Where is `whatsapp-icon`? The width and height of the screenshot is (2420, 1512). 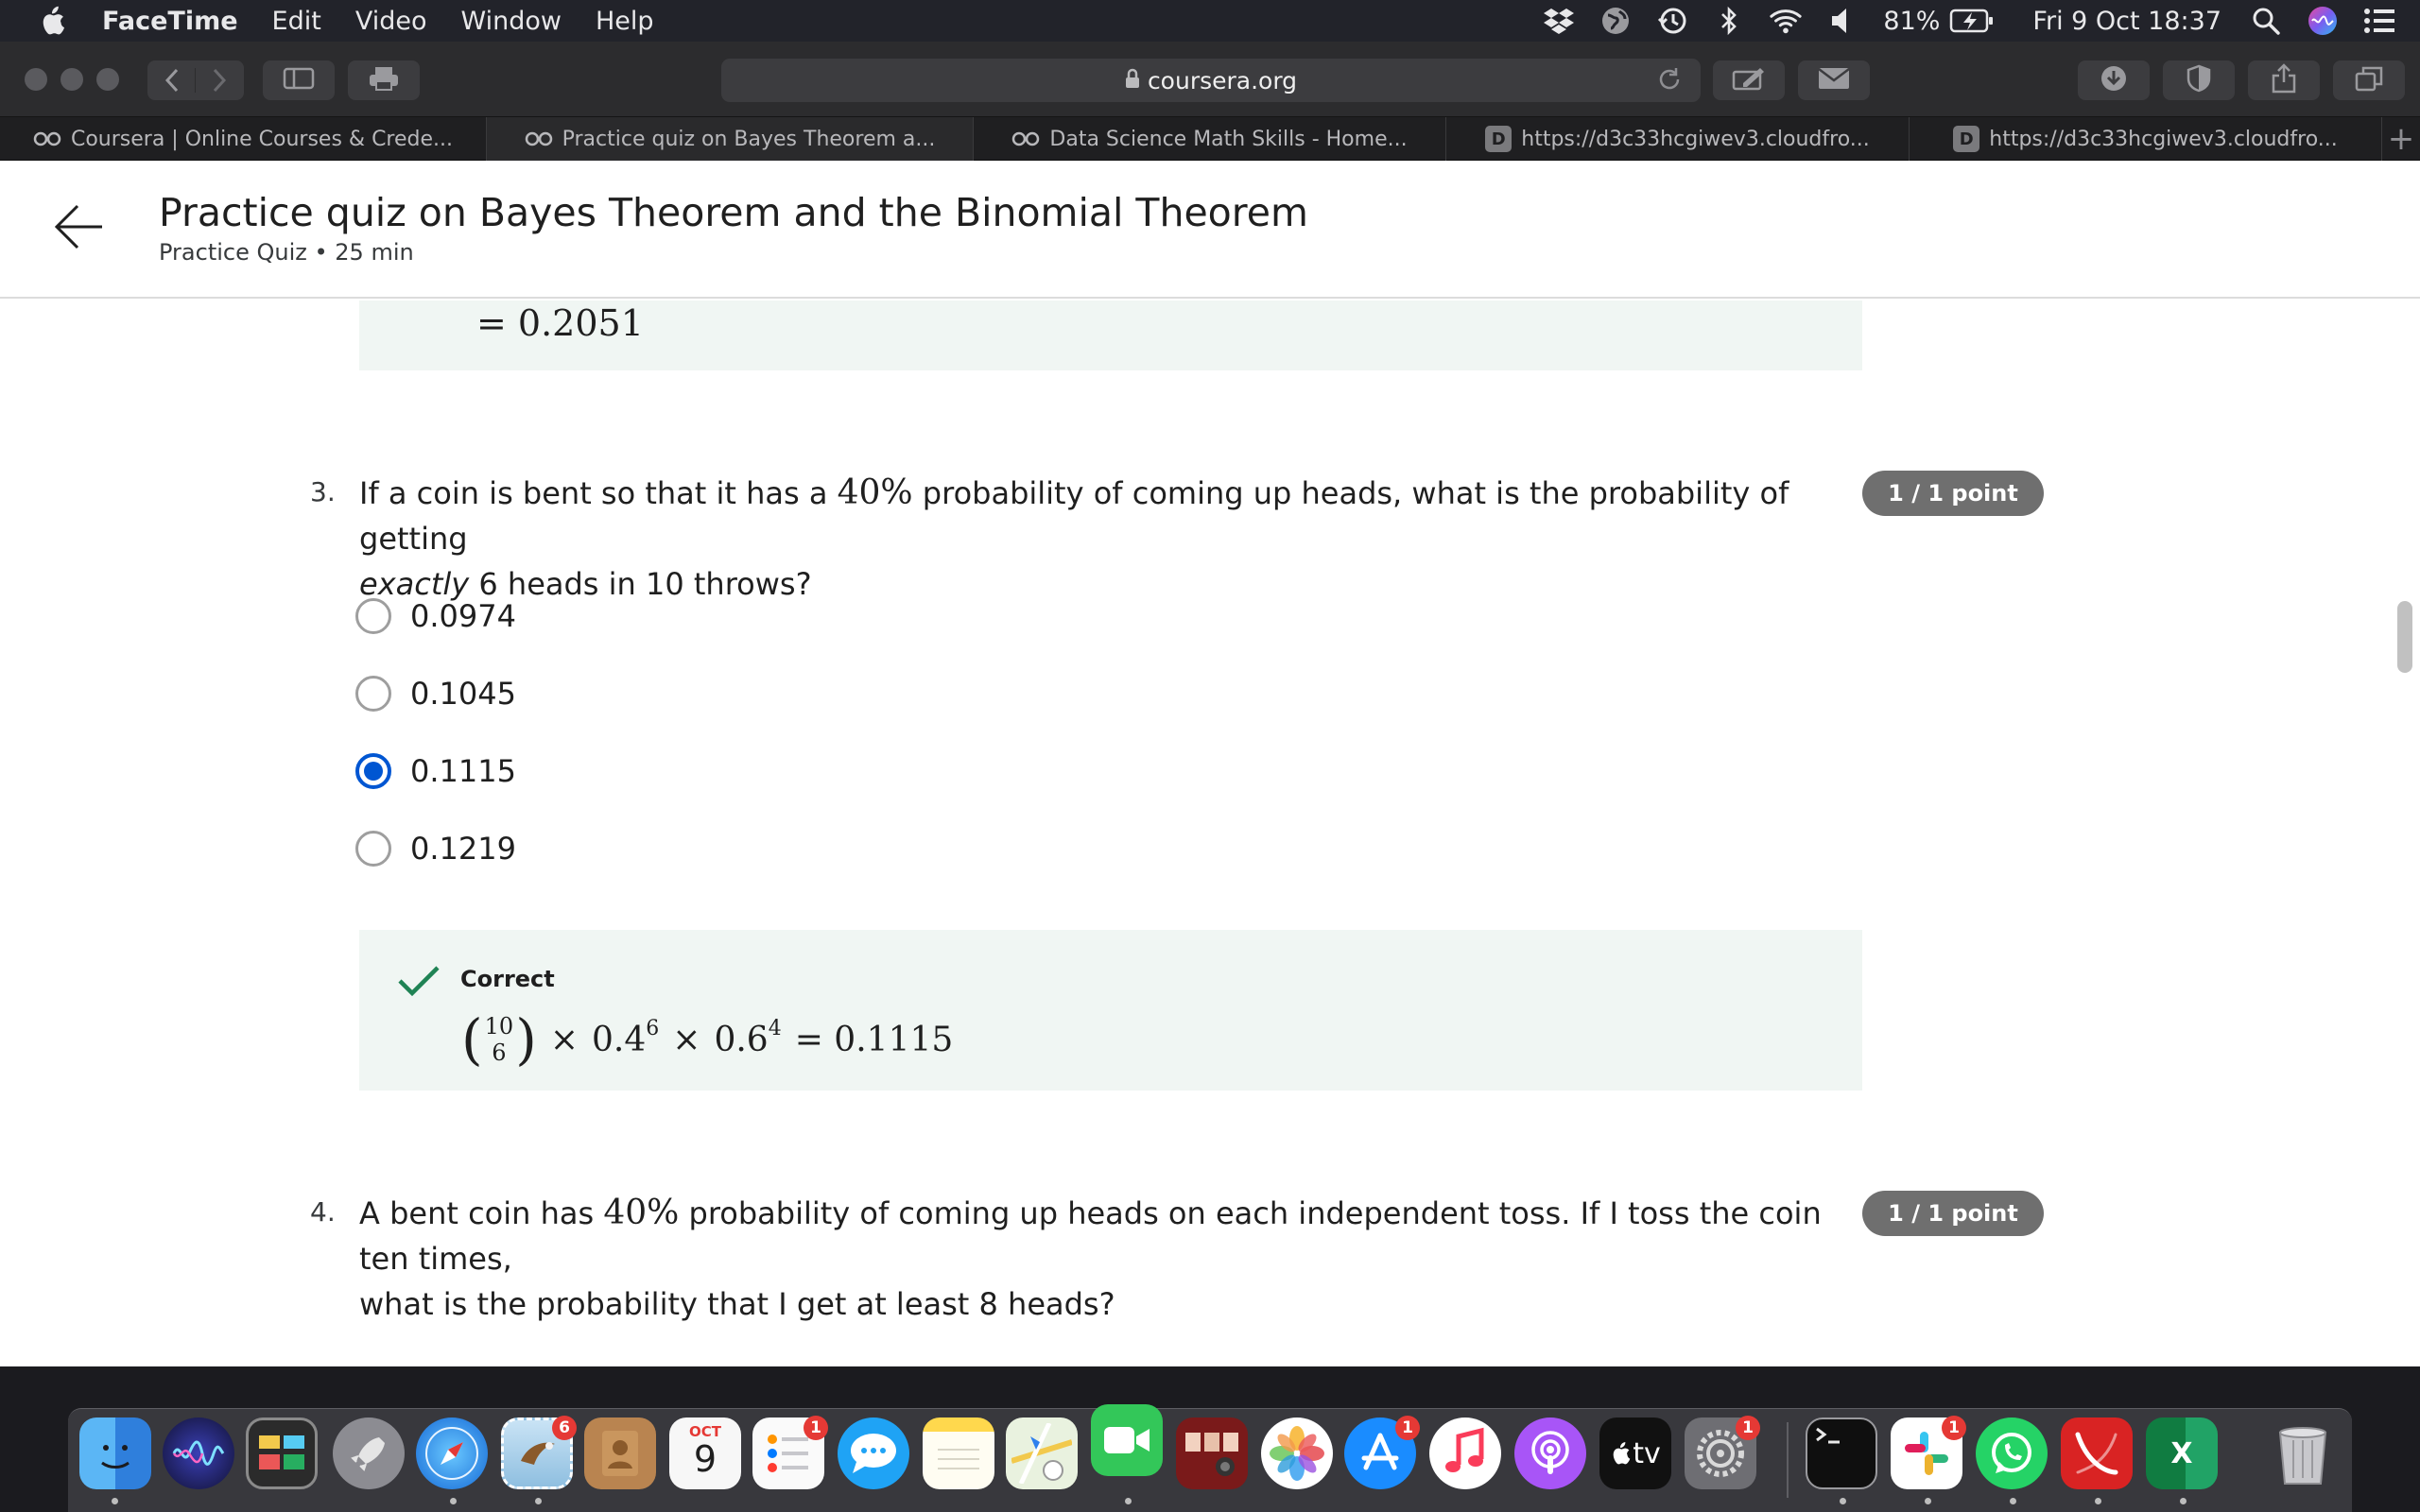
whatsapp-icon is located at coordinates (2012, 1453).